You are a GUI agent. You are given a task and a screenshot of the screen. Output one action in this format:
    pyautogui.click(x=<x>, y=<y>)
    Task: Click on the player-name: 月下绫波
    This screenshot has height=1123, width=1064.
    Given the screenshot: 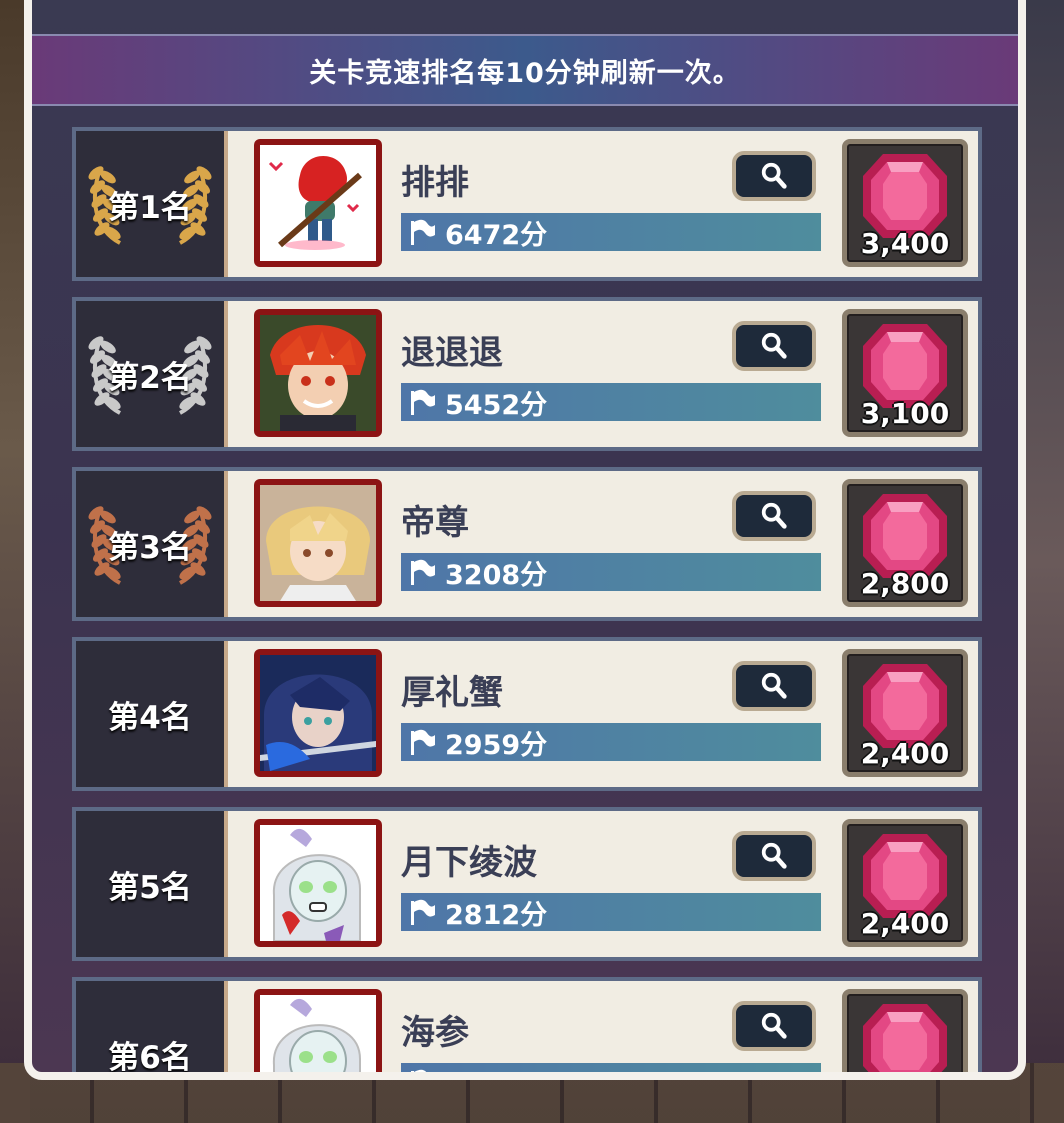 What is the action you would take?
    pyautogui.click(x=469, y=863)
    